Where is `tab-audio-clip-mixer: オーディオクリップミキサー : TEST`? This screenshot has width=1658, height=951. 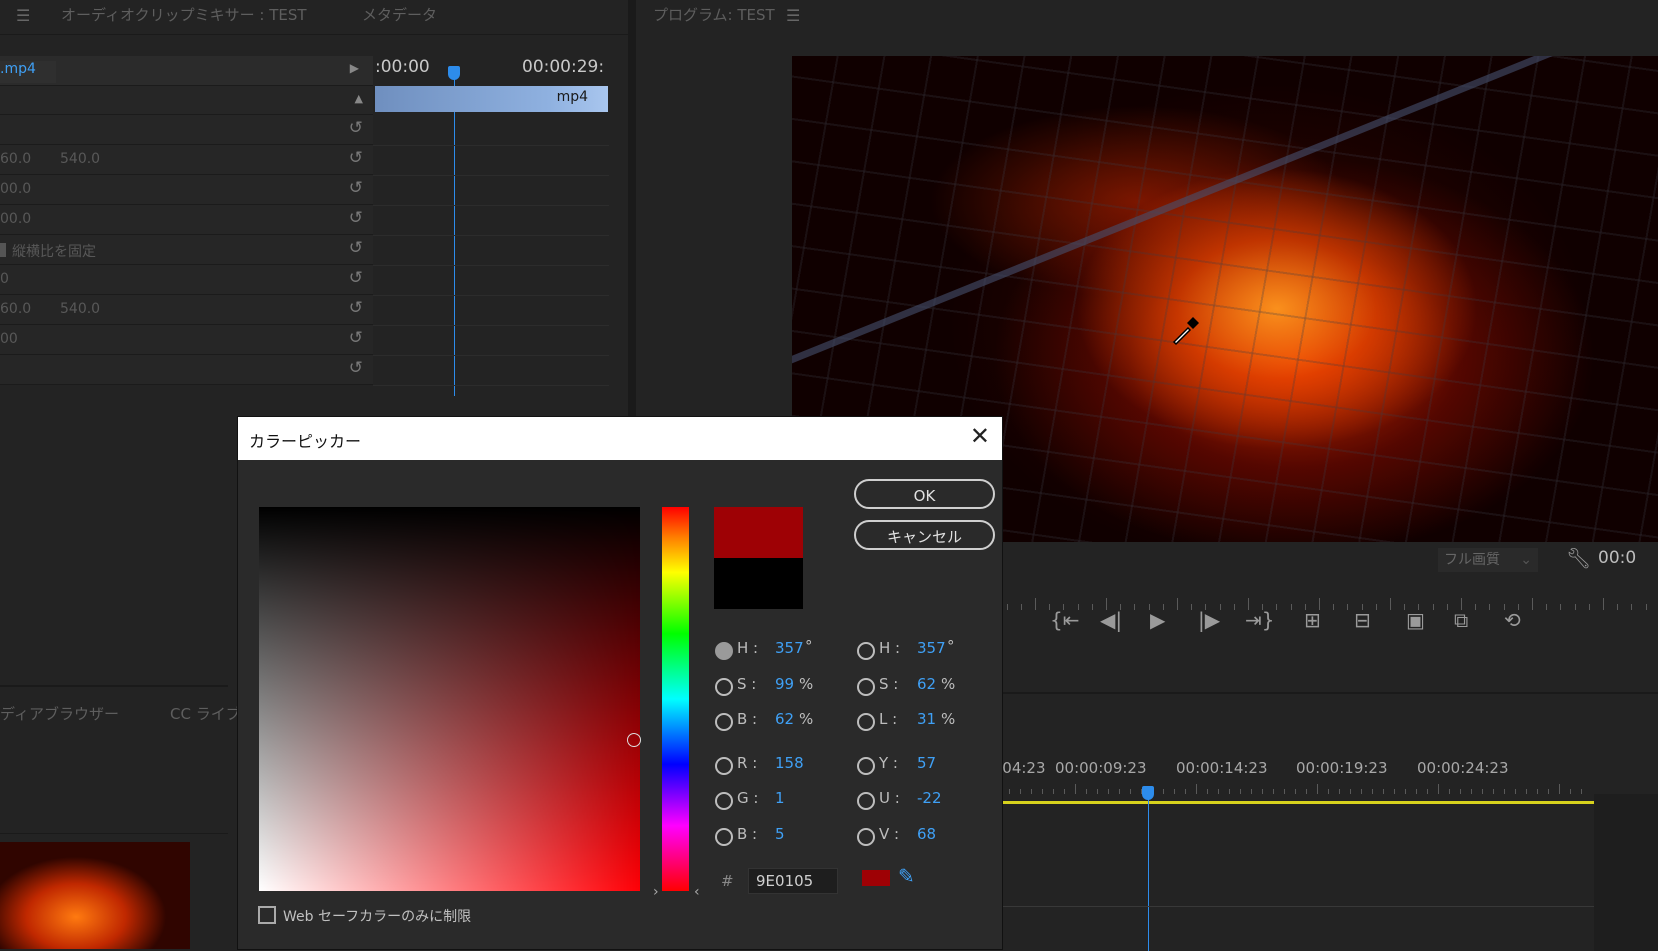 tab-audio-clip-mixer: オーディオクリップミキサー : TEST is located at coordinates (184, 14).